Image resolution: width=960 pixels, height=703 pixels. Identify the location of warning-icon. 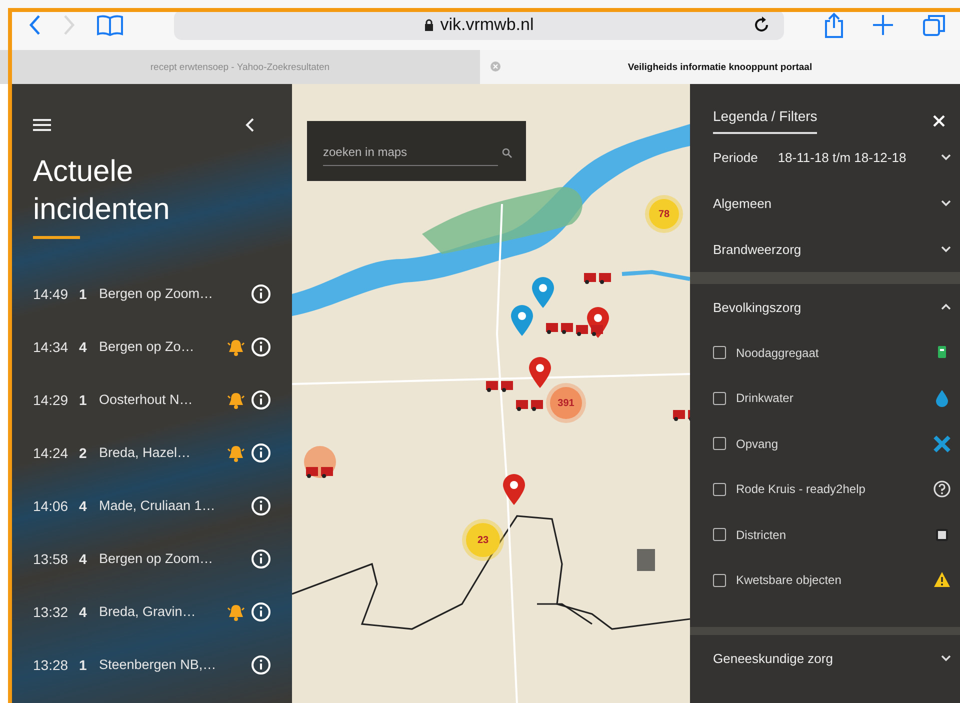
(942, 580).